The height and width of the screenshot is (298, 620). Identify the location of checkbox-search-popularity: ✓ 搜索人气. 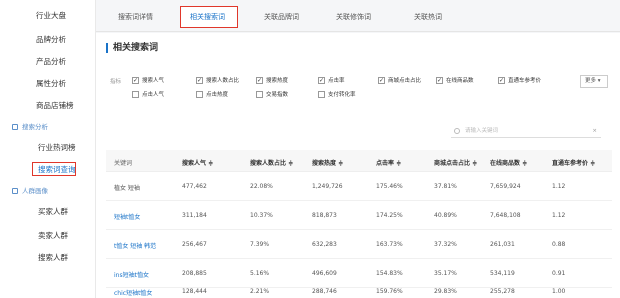
(148, 81).